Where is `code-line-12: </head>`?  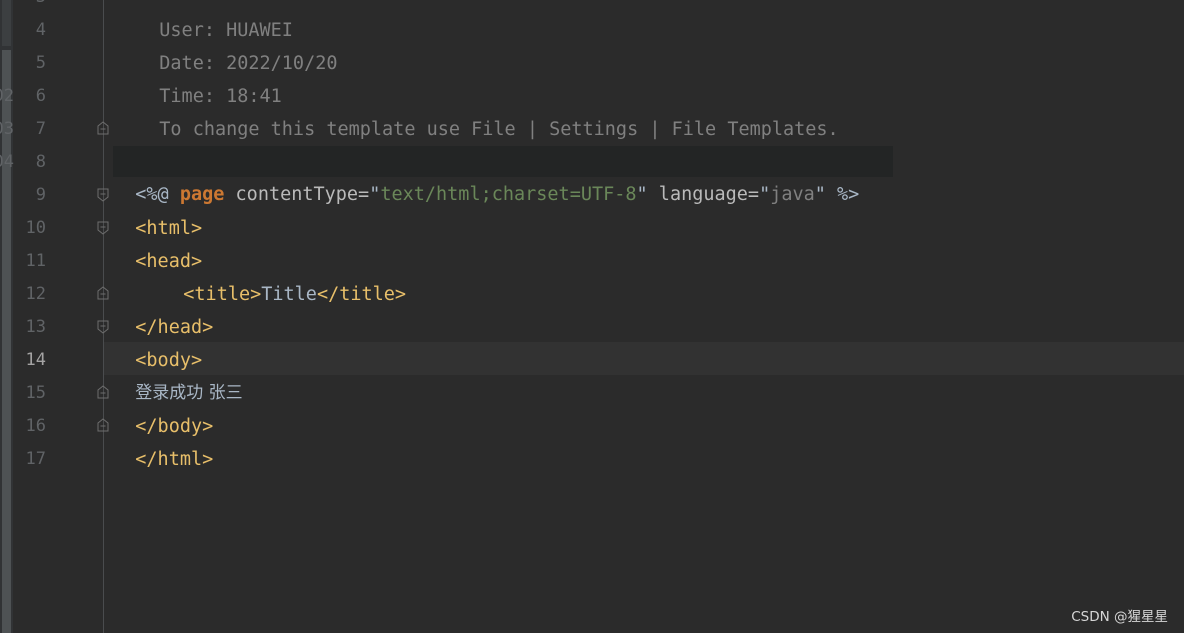 code-line-12: </head> is located at coordinates (163, 308).